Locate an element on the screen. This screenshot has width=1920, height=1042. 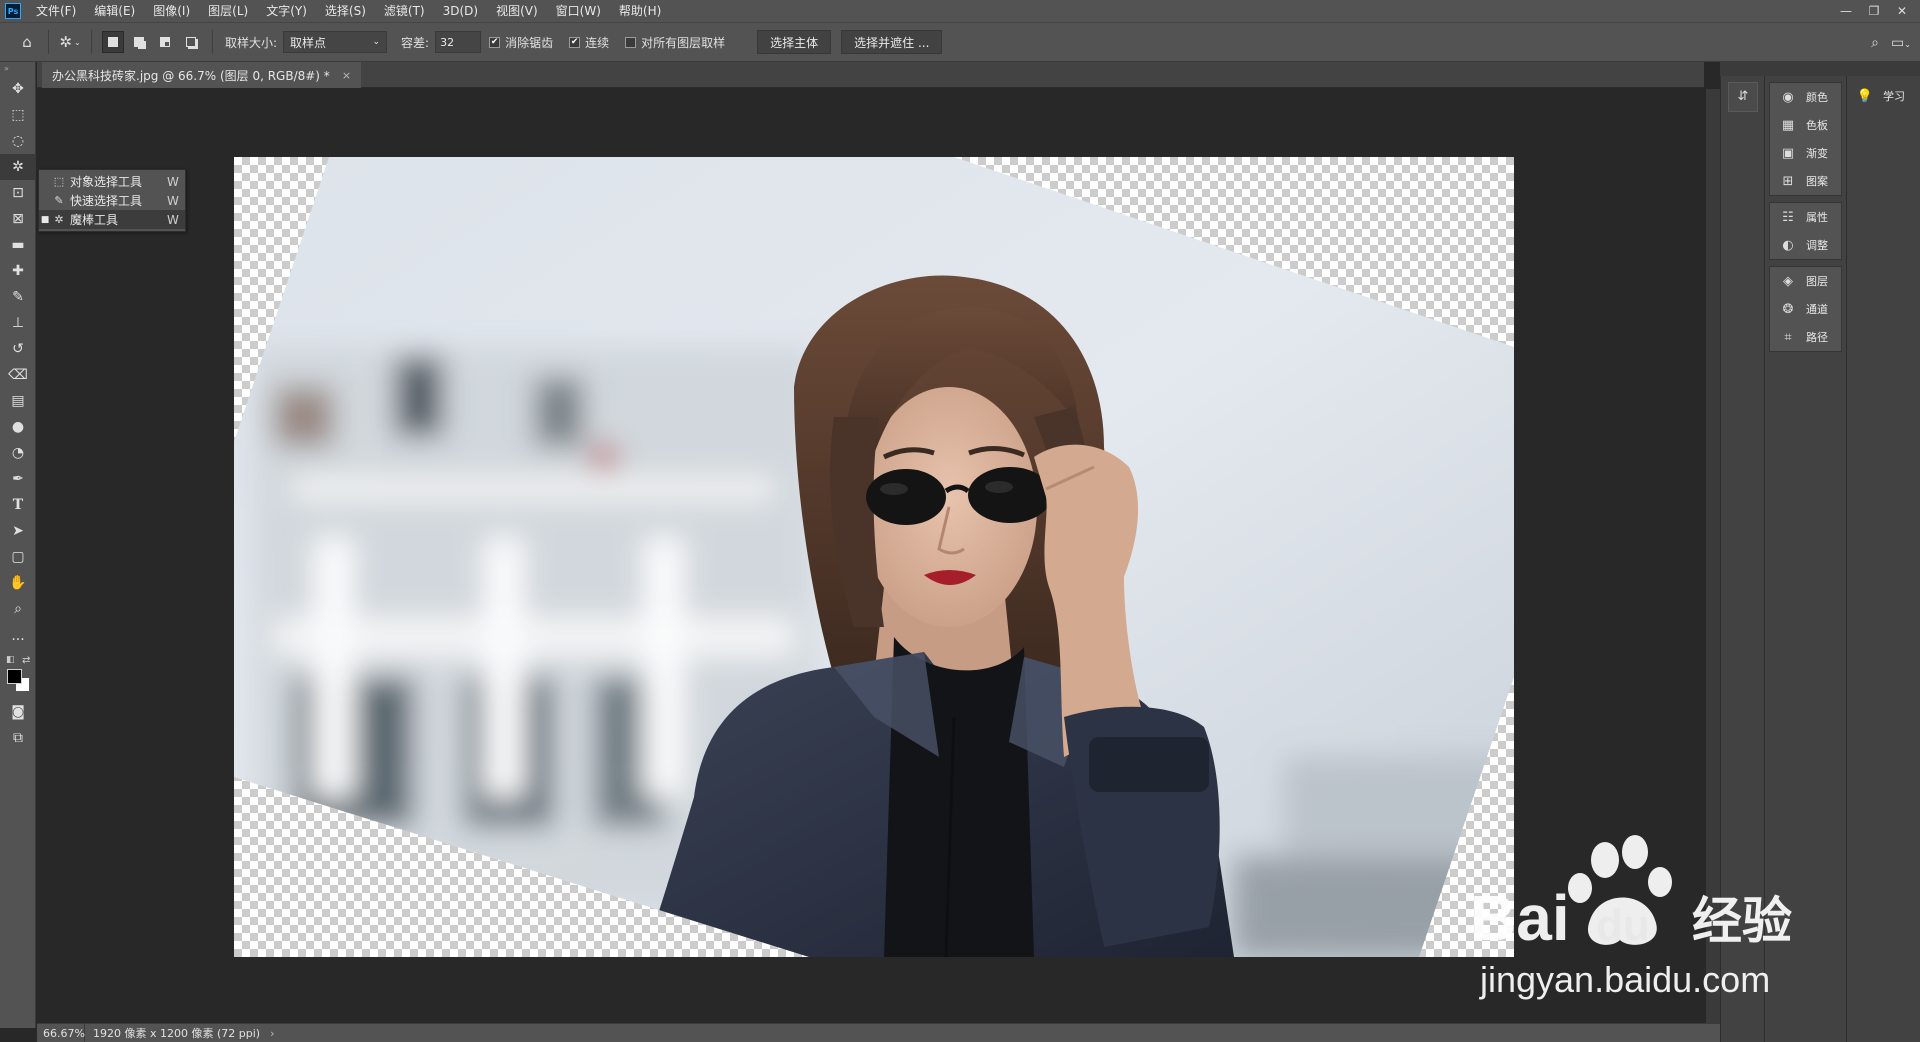
document-tab: 办公黑科技砖家.jpg @ 66.7% (图层 0, RGB/8#) * × is located at coordinates (202, 75).